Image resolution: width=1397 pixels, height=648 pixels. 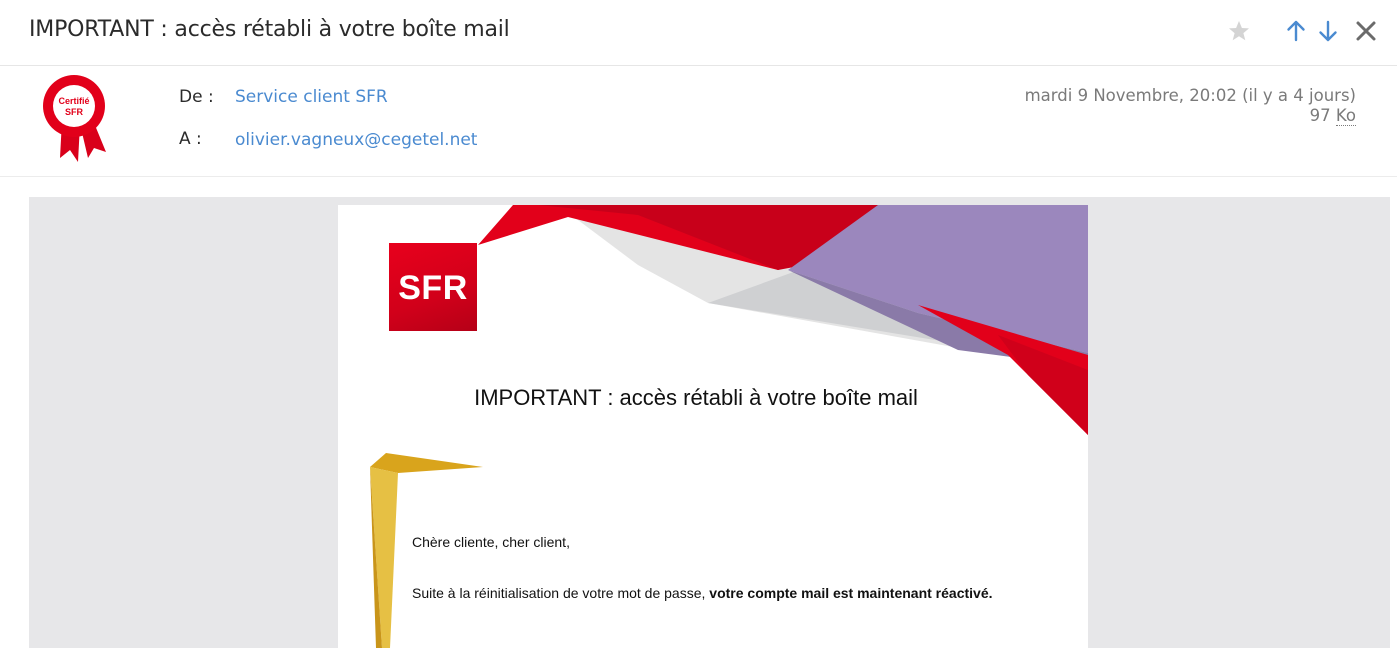 What do you see at coordinates (1345, 116) in the screenshot?
I see `mail-size-unit: Ko` at bounding box center [1345, 116].